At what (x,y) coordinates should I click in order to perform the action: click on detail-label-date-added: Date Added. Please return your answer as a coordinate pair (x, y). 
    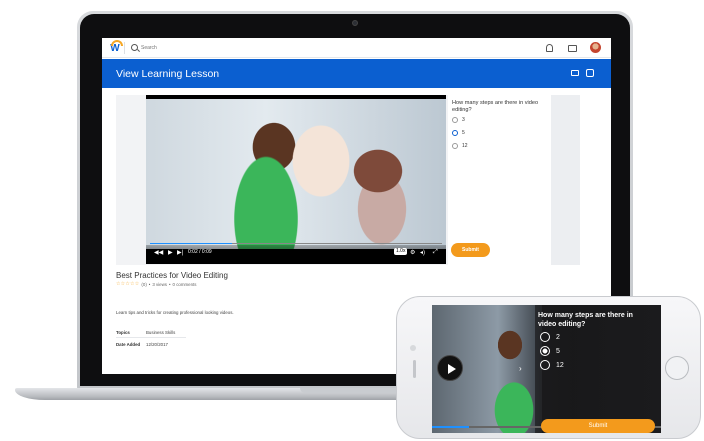
    Looking at the image, I should click on (128, 344).